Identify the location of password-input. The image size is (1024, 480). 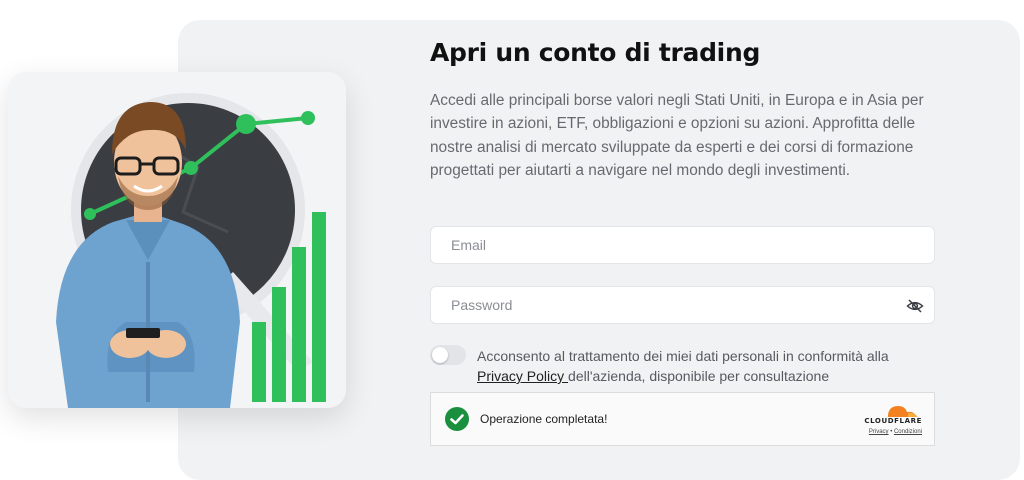
(682, 305).